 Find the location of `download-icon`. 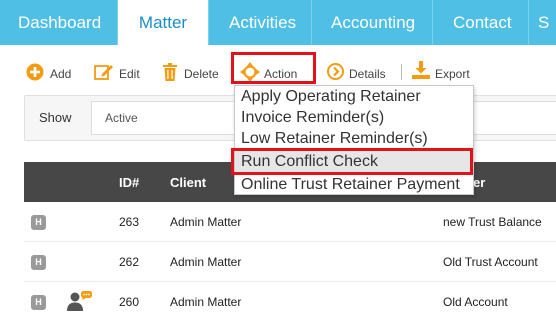

download-icon is located at coordinates (421, 70).